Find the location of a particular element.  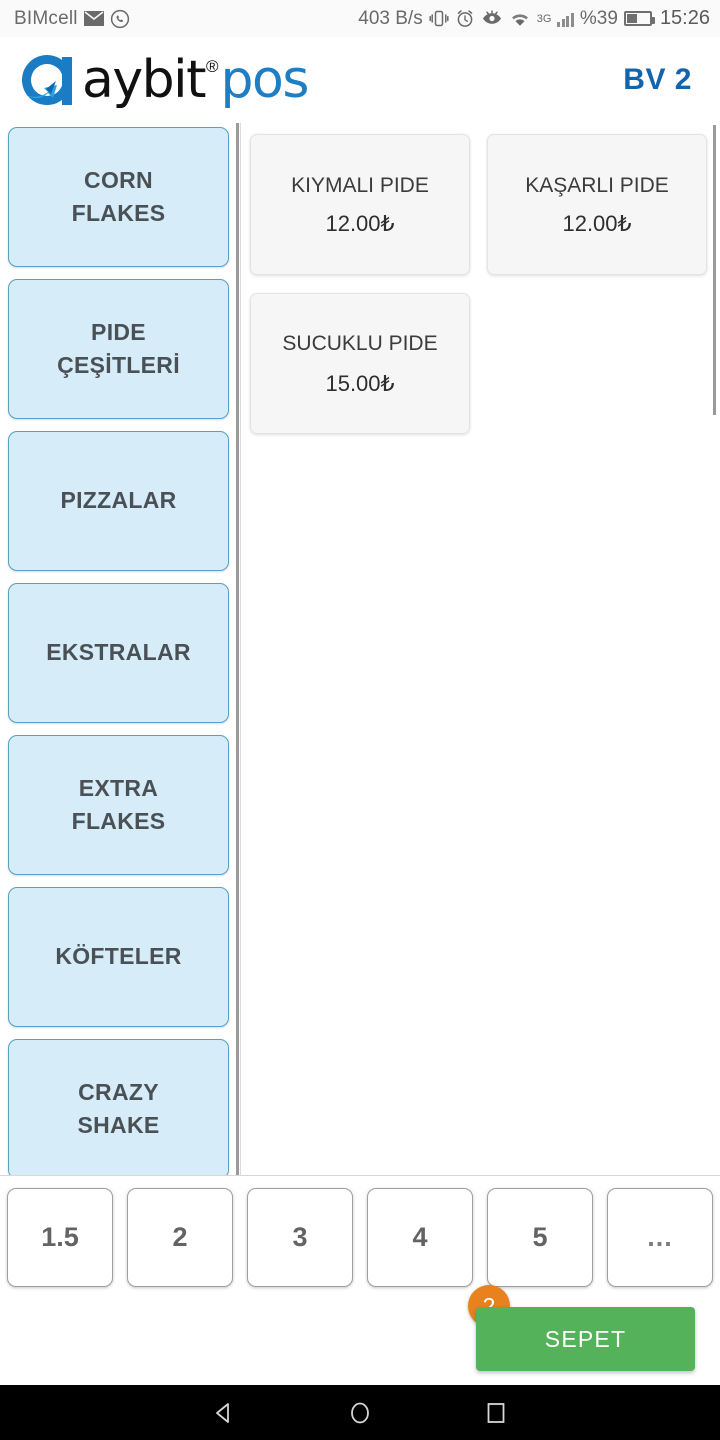

category-button: EXTRA FLAKES is located at coordinates (118, 805).